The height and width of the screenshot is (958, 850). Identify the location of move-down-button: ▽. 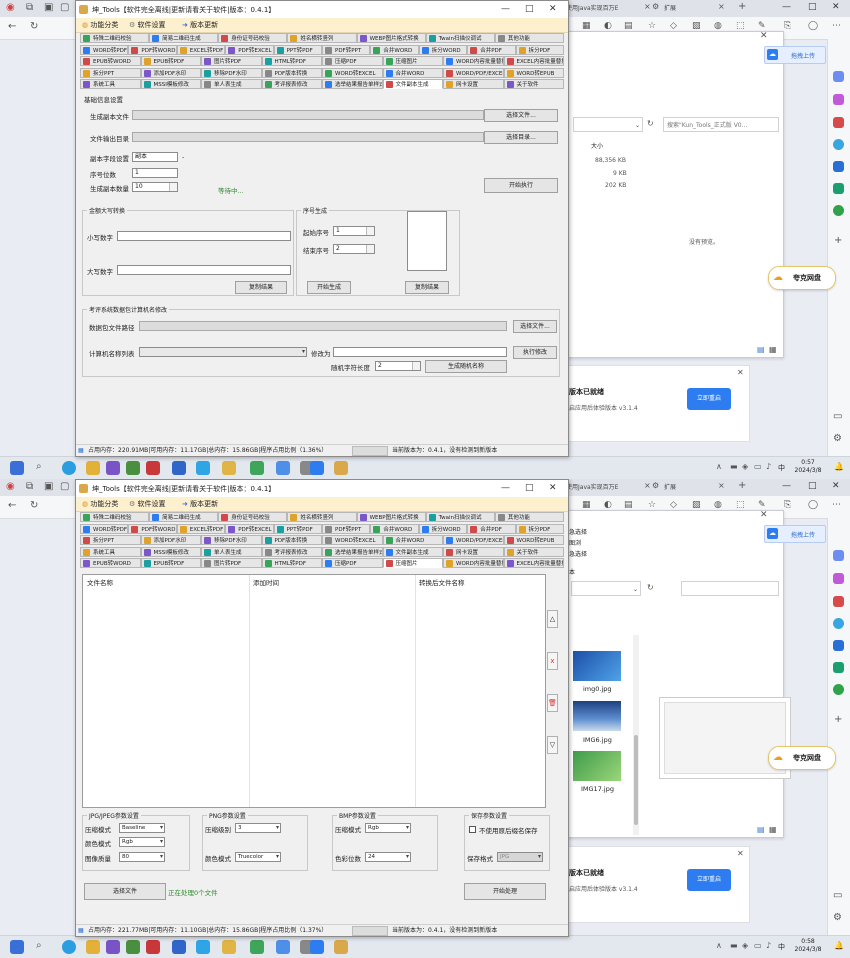
(552, 745).